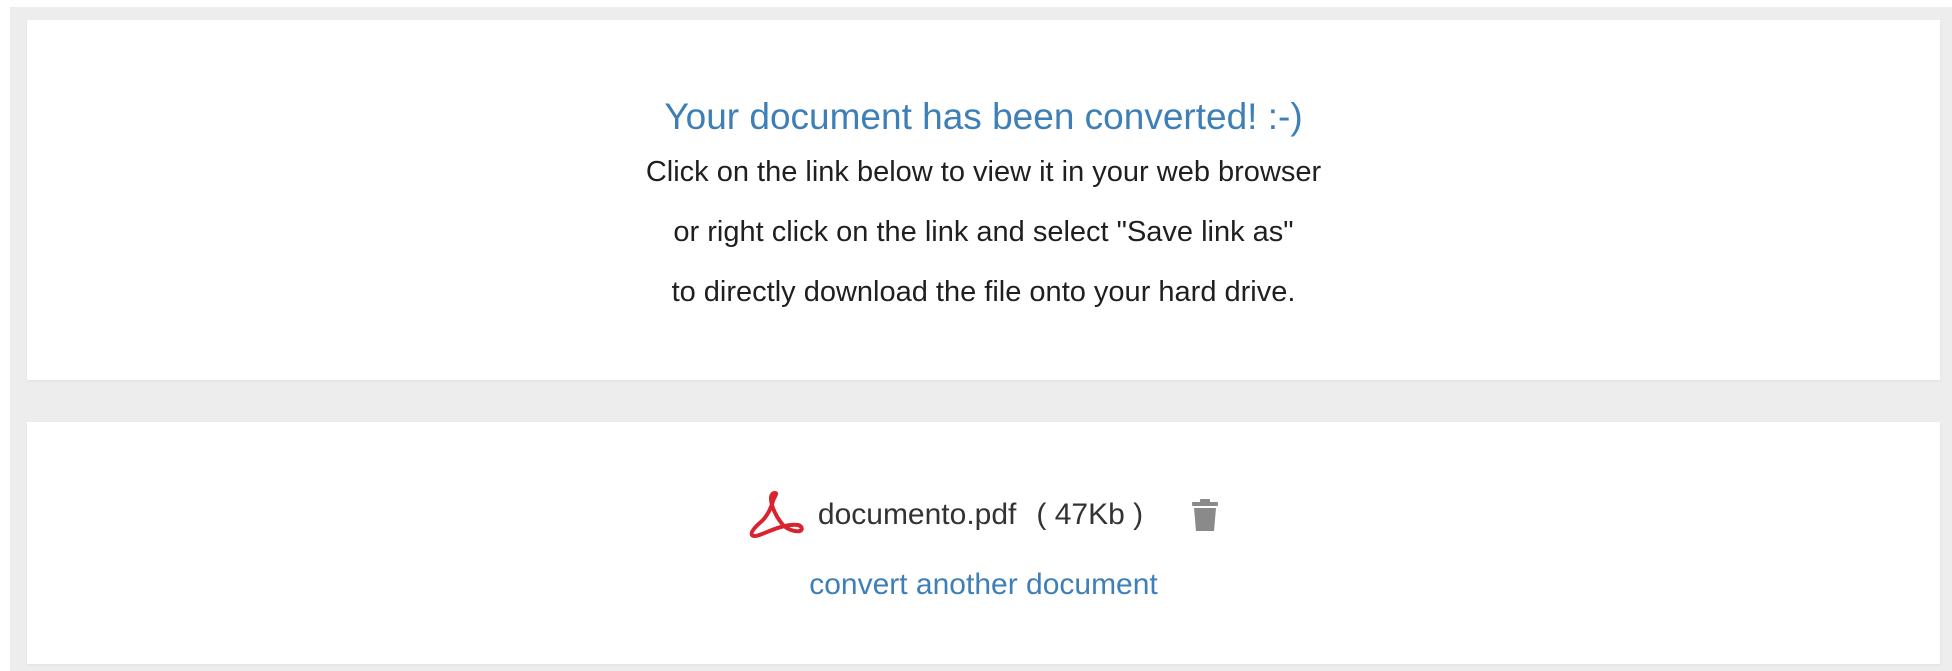  Describe the element at coordinates (776, 515) in the screenshot. I see `pdf-icon` at that location.